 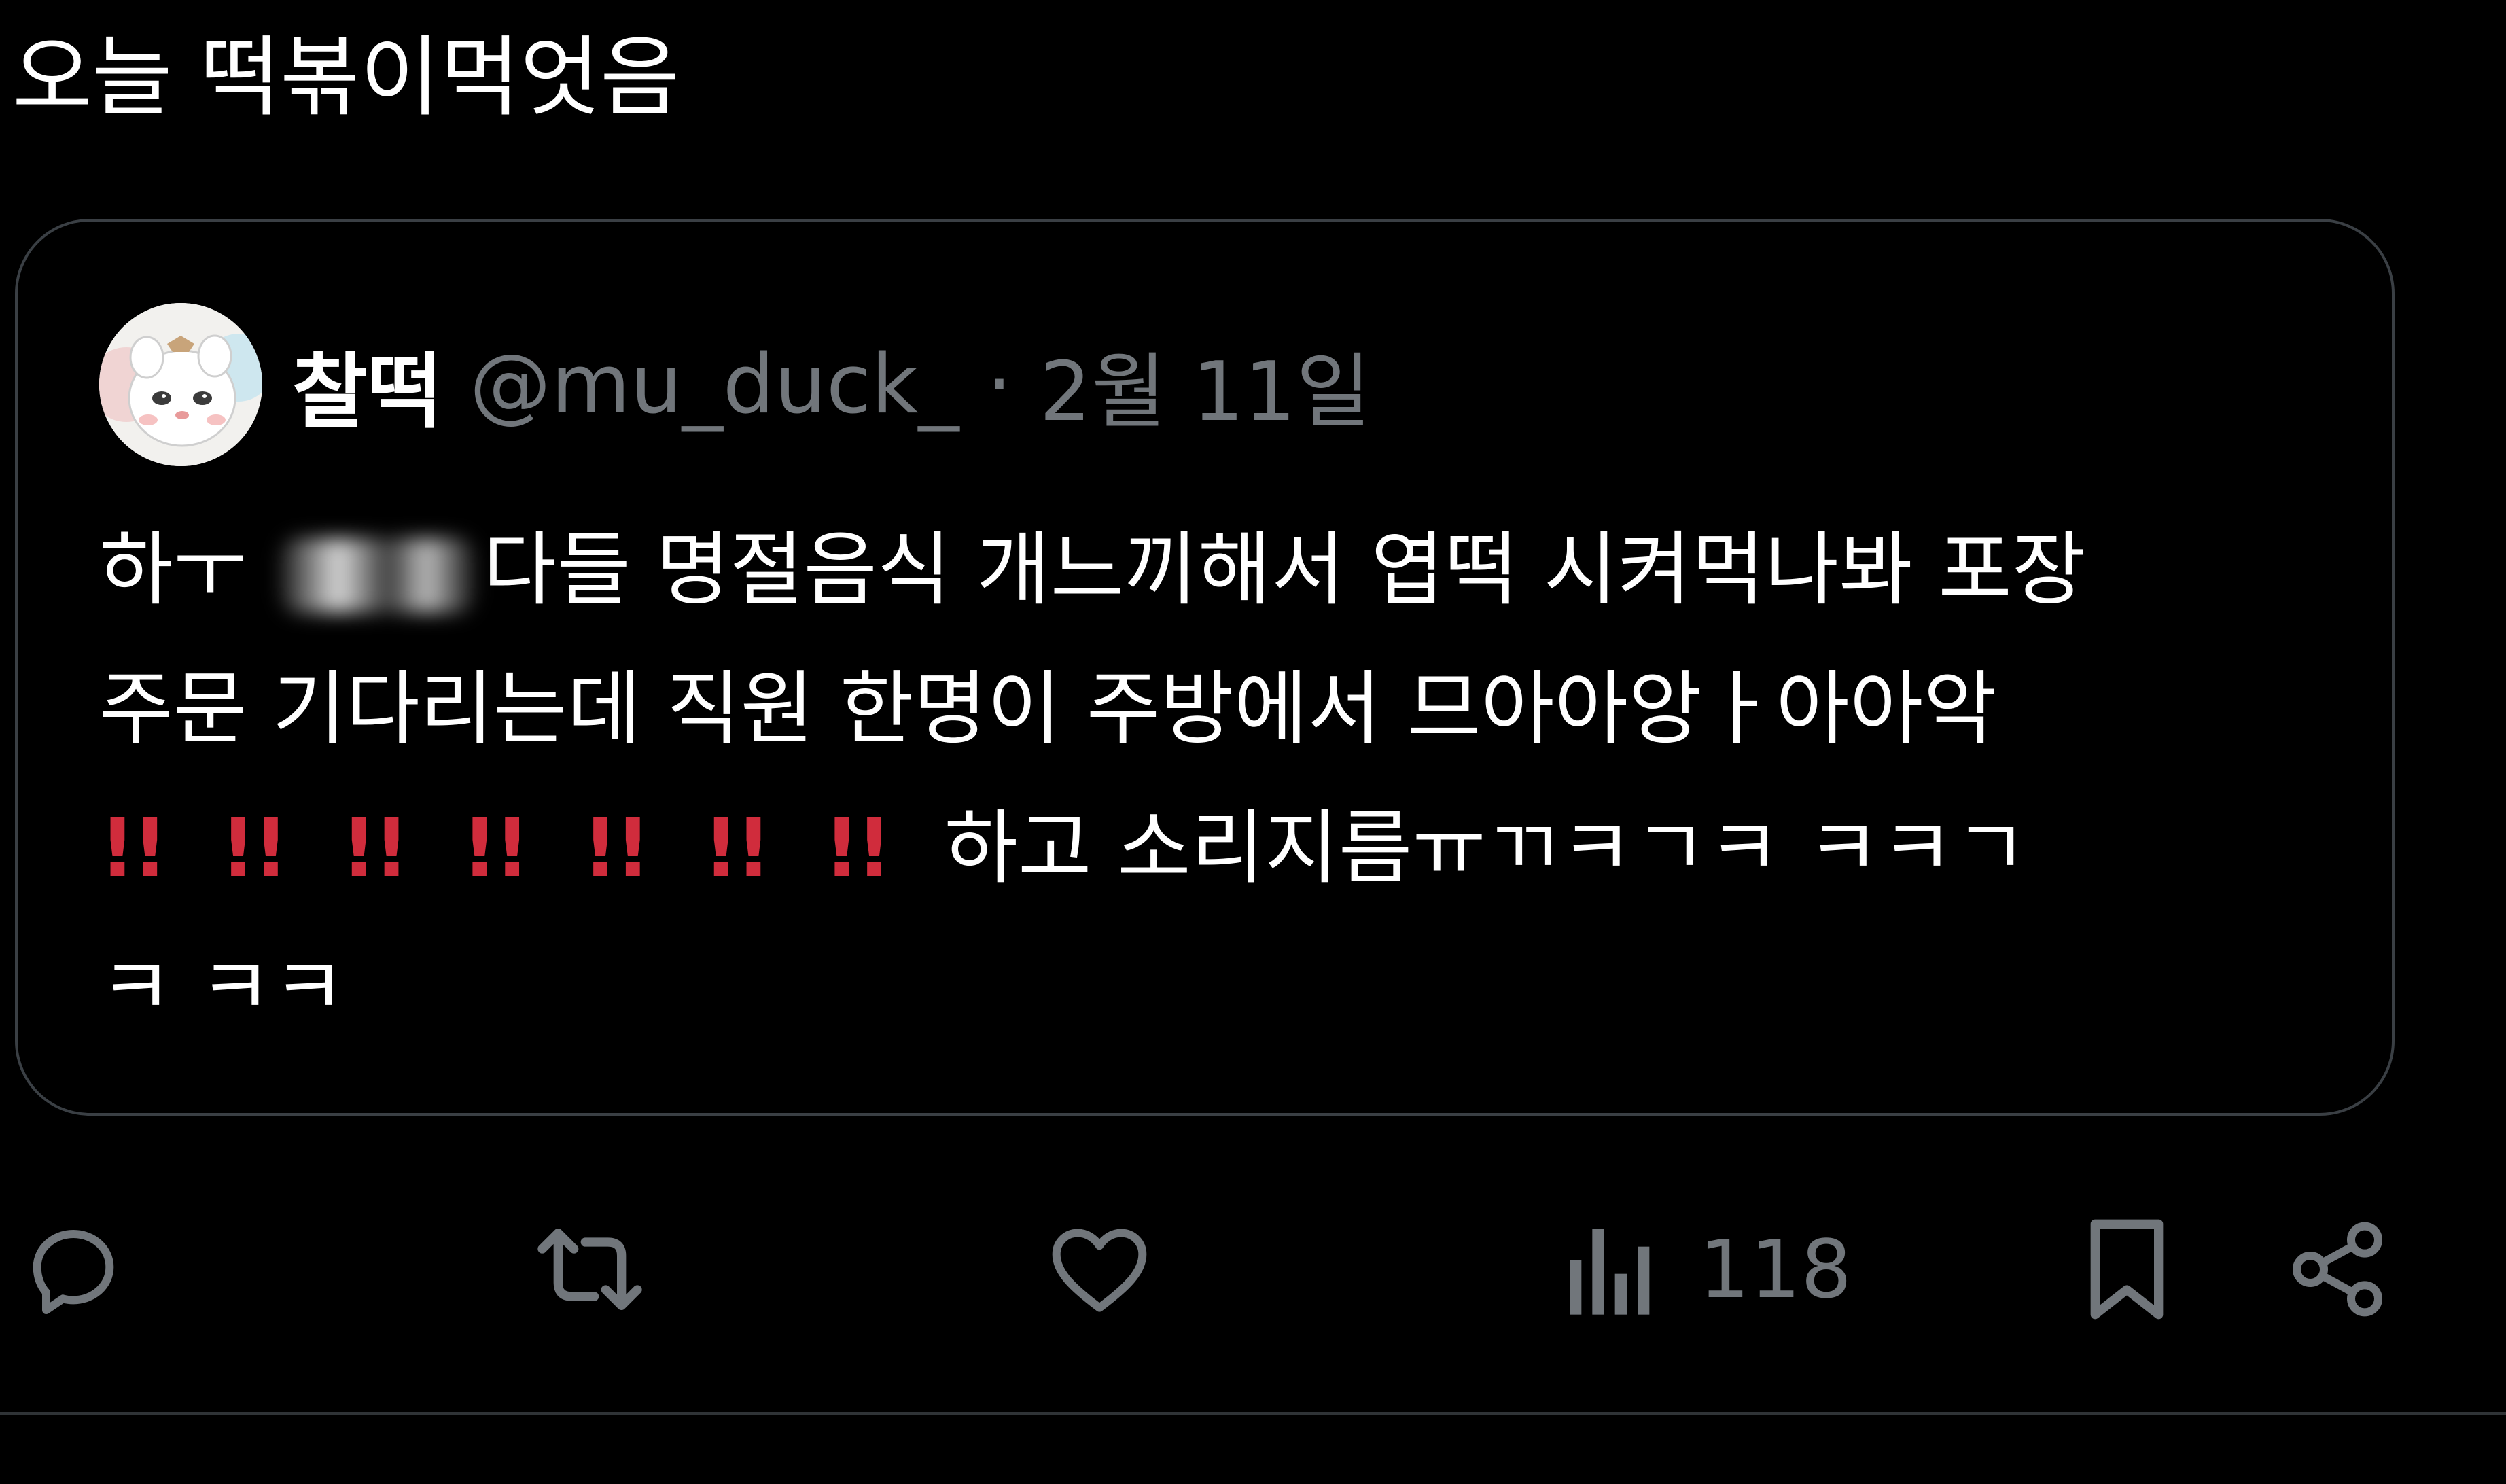 I want to click on like-button, so click(x=1099, y=1269).